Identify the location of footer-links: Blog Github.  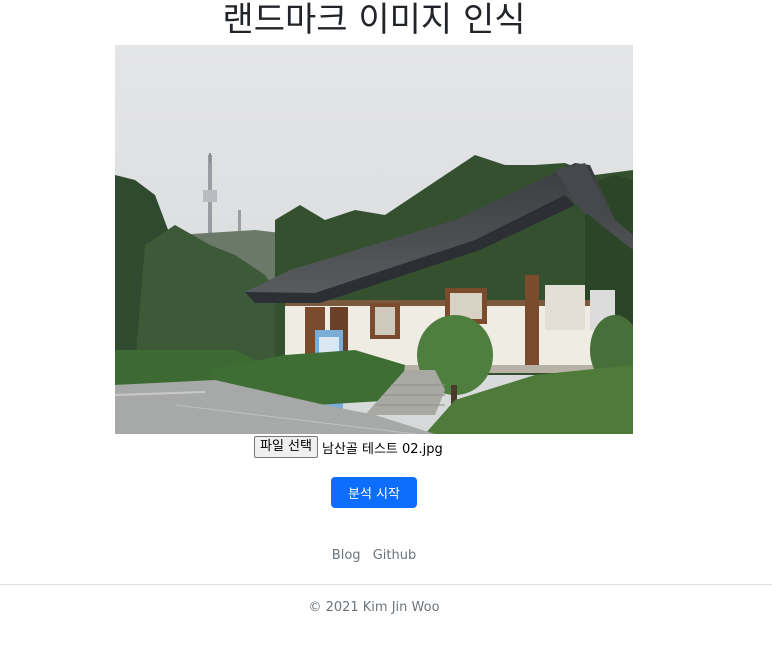
(374, 555).